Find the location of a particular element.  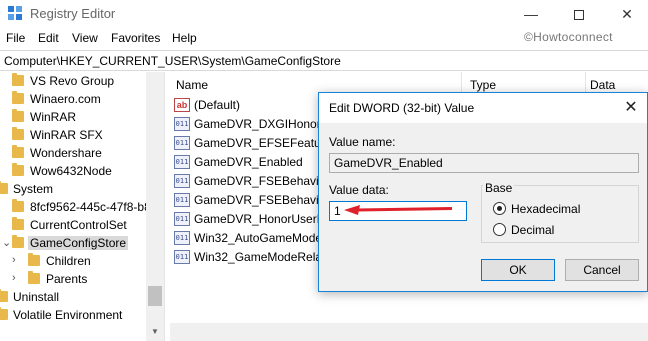

tree-item-label: VS Revo Group is located at coordinates (72, 81).